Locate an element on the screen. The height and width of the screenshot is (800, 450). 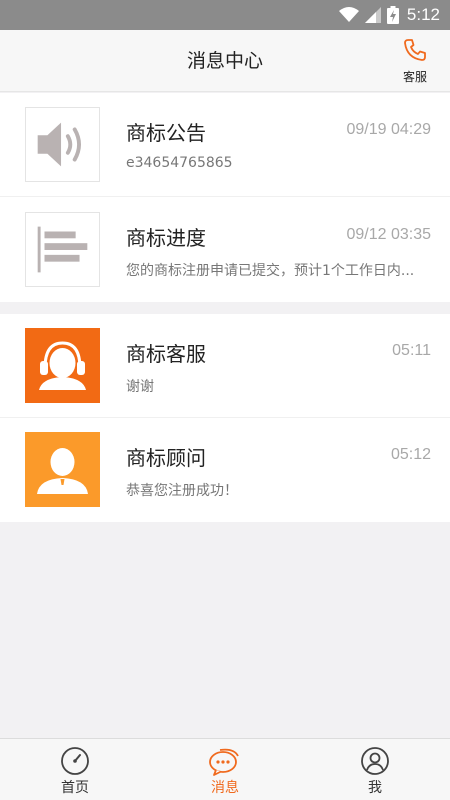
status-time: 5:12 is located at coordinates (423, 14).